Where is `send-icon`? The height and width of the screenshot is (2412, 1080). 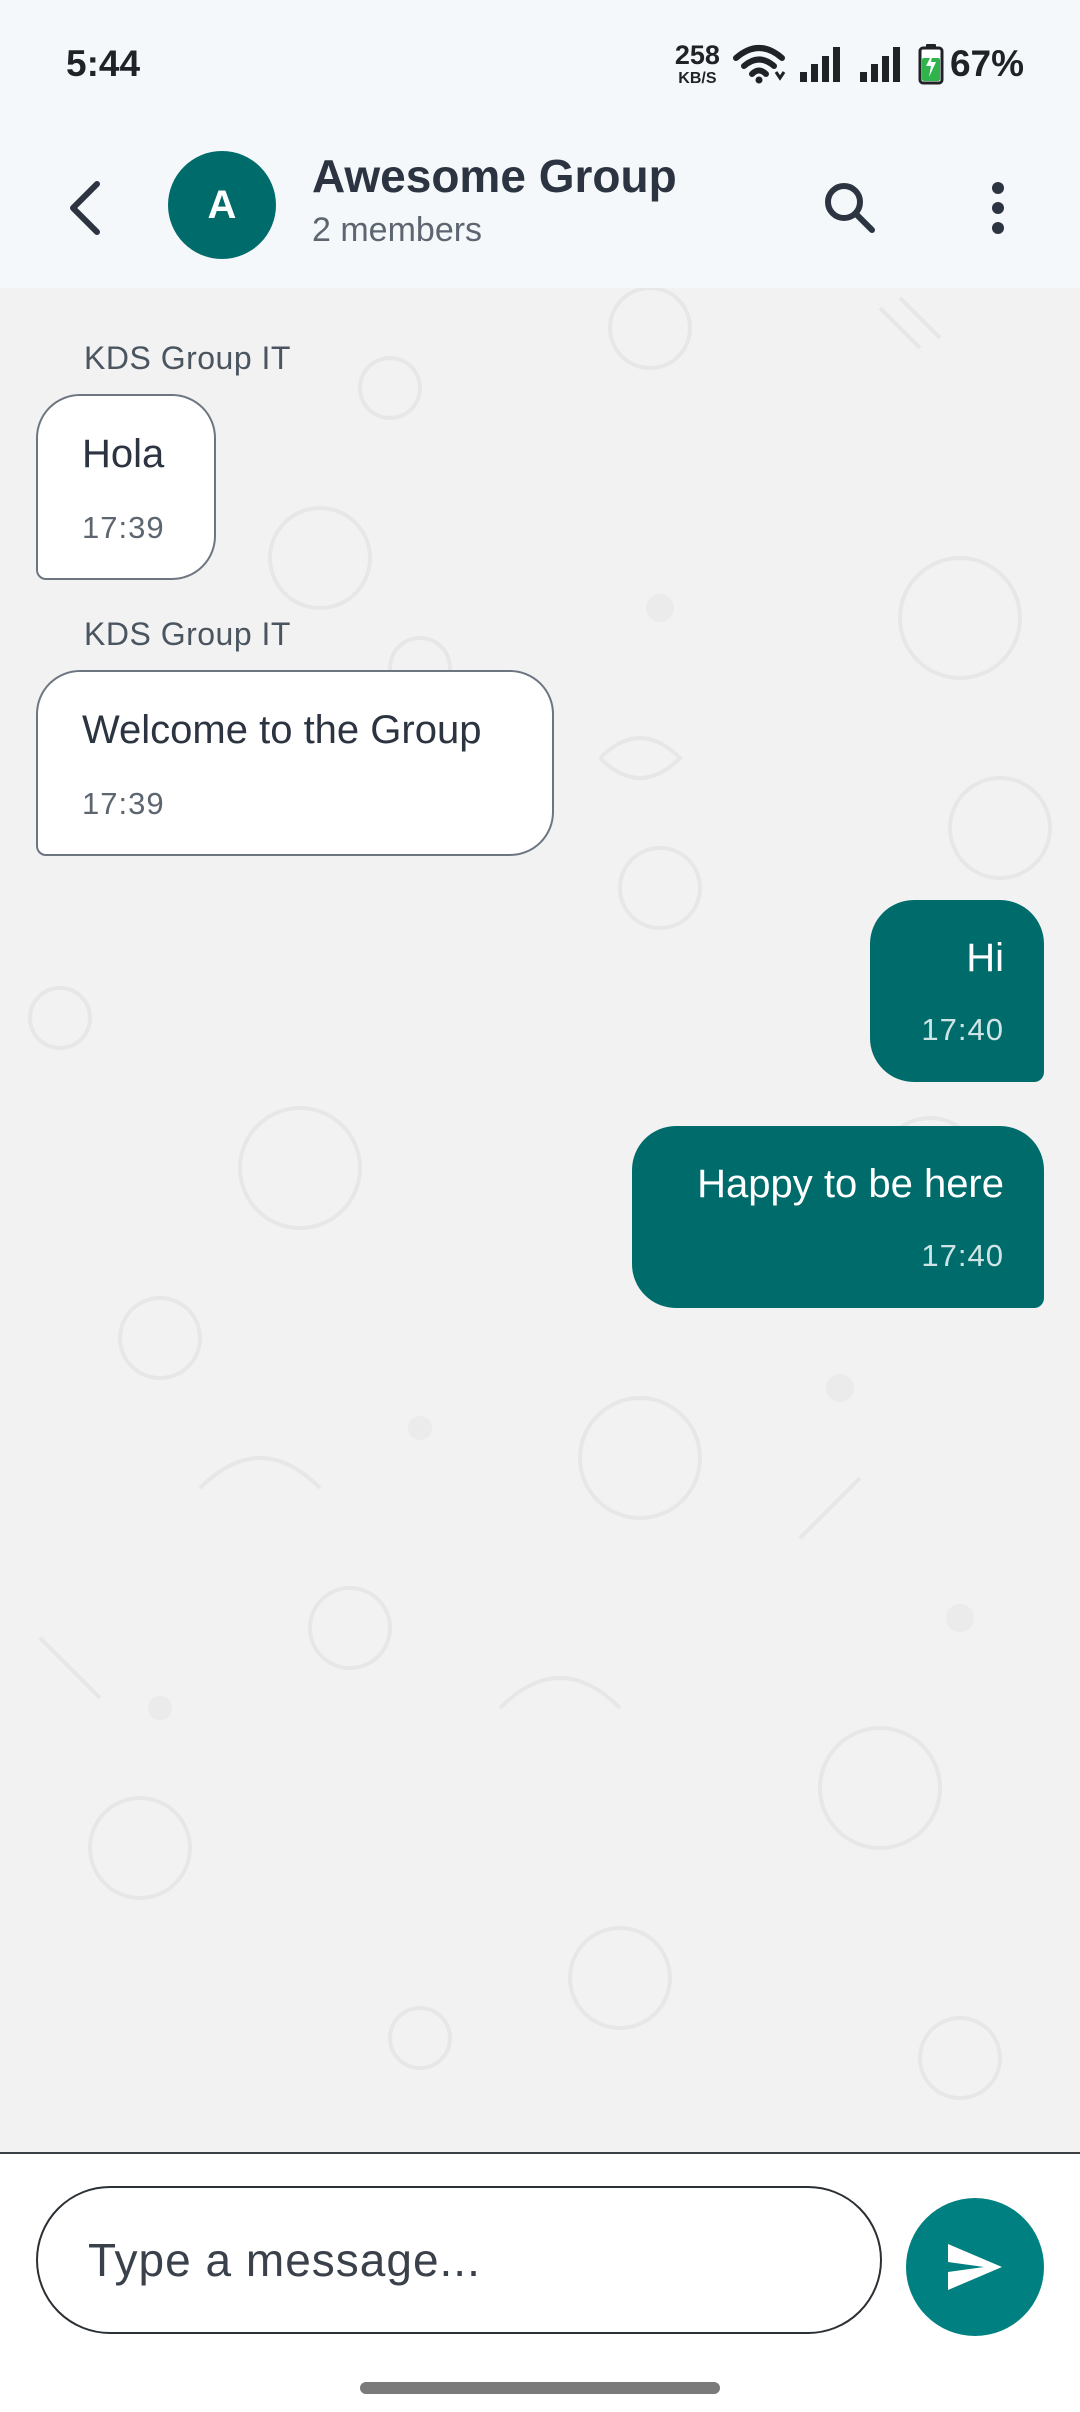 send-icon is located at coordinates (975, 2267).